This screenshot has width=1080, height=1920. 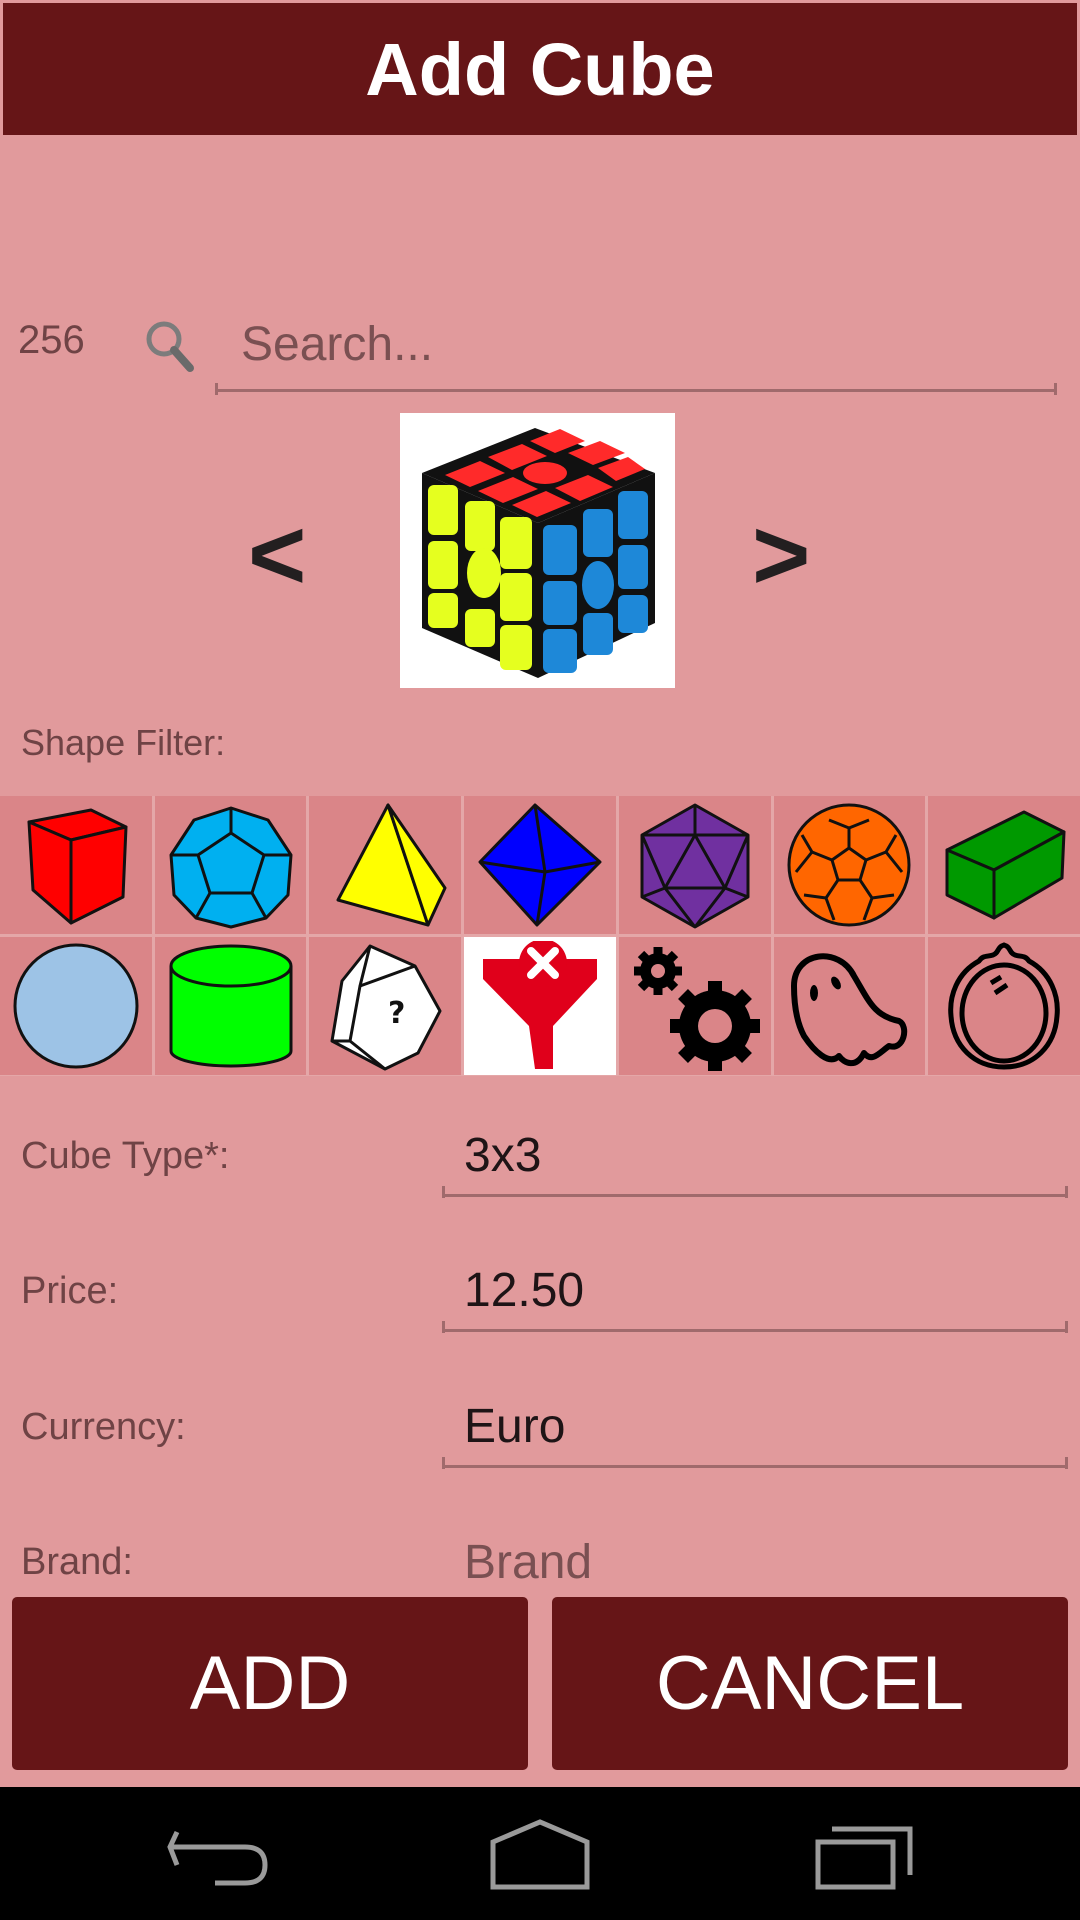 What do you see at coordinates (220, 1854) in the screenshot?
I see `back-icon` at bounding box center [220, 1854].